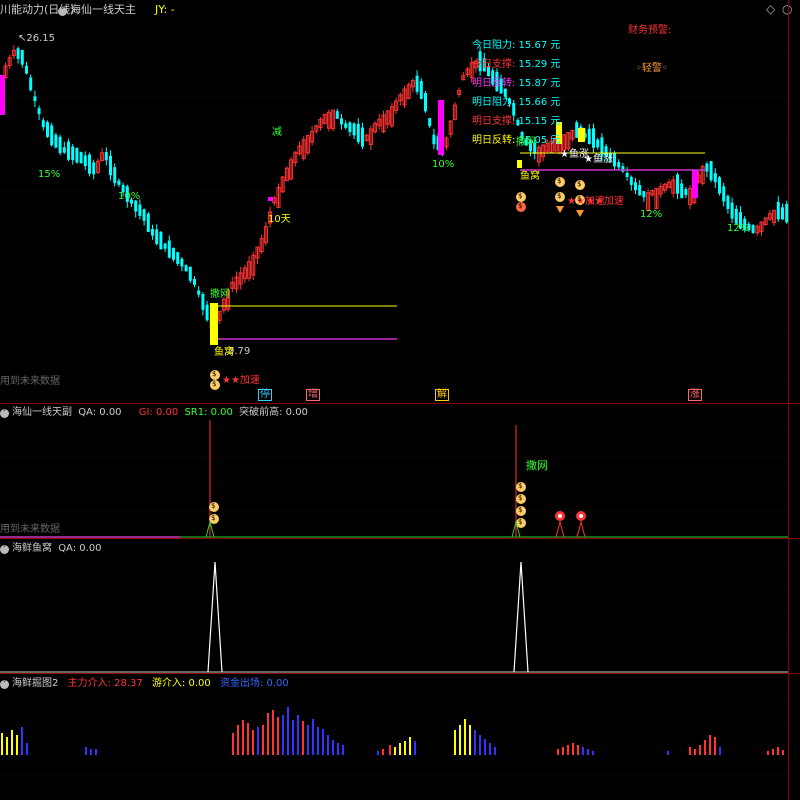 This screenshot has height=800, width=800. I want to click on info-row: 今日阻力: 15.67 元, so click(516, 46).